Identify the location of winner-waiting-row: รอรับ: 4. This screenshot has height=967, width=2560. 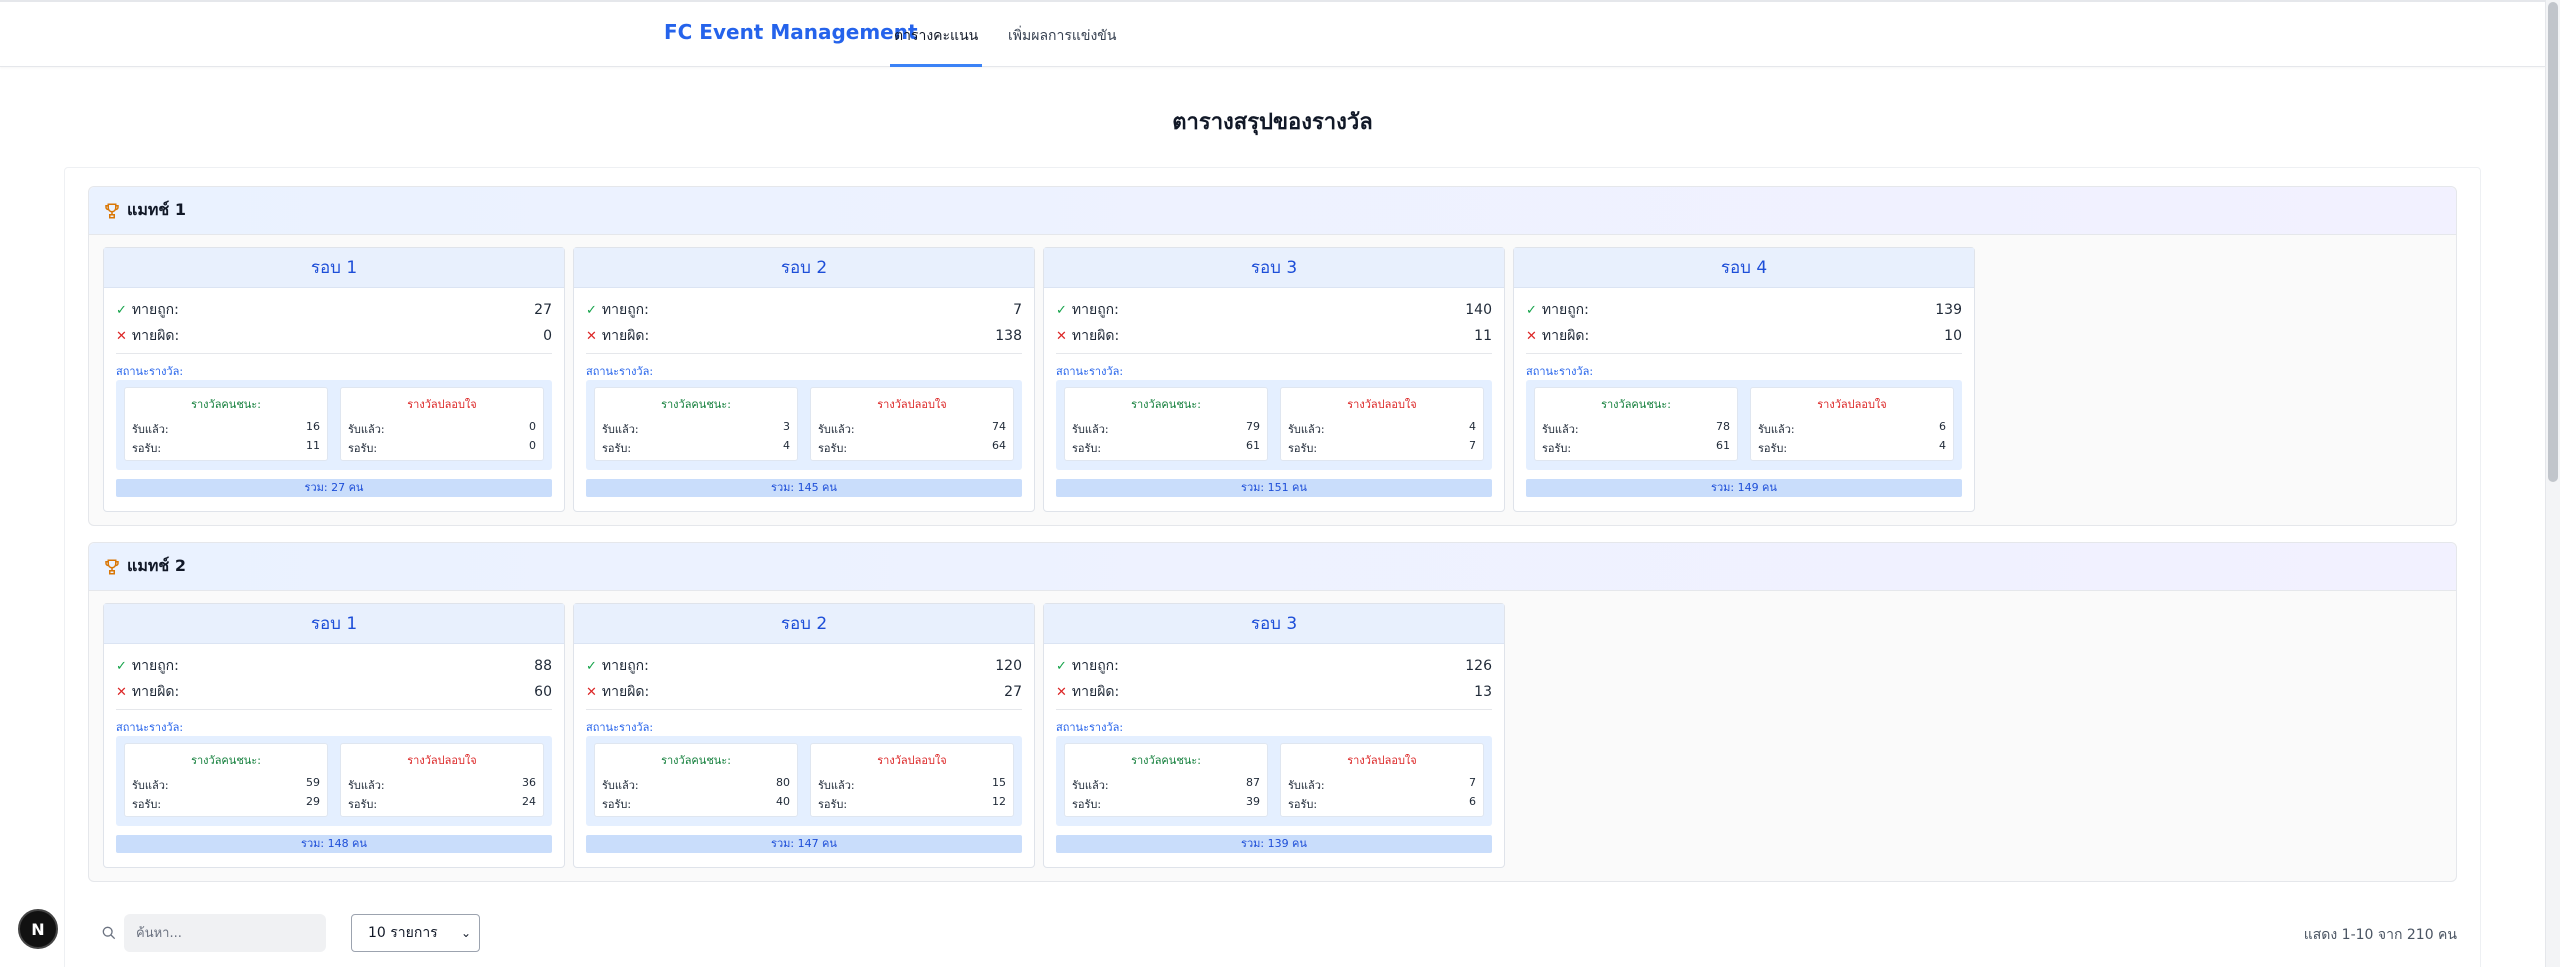
(696, 447).